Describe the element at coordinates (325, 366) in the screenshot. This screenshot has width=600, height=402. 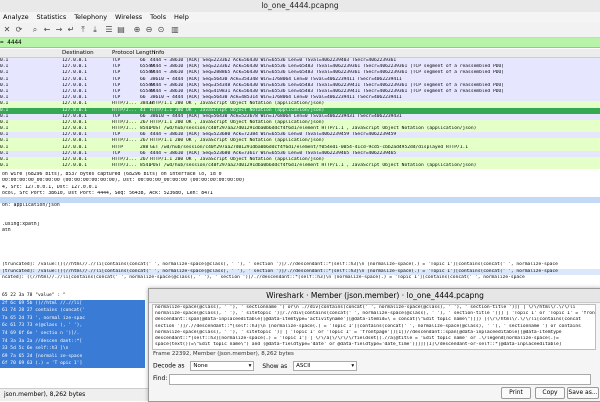
I see `show-as-select: ASCII ▾` at that location.